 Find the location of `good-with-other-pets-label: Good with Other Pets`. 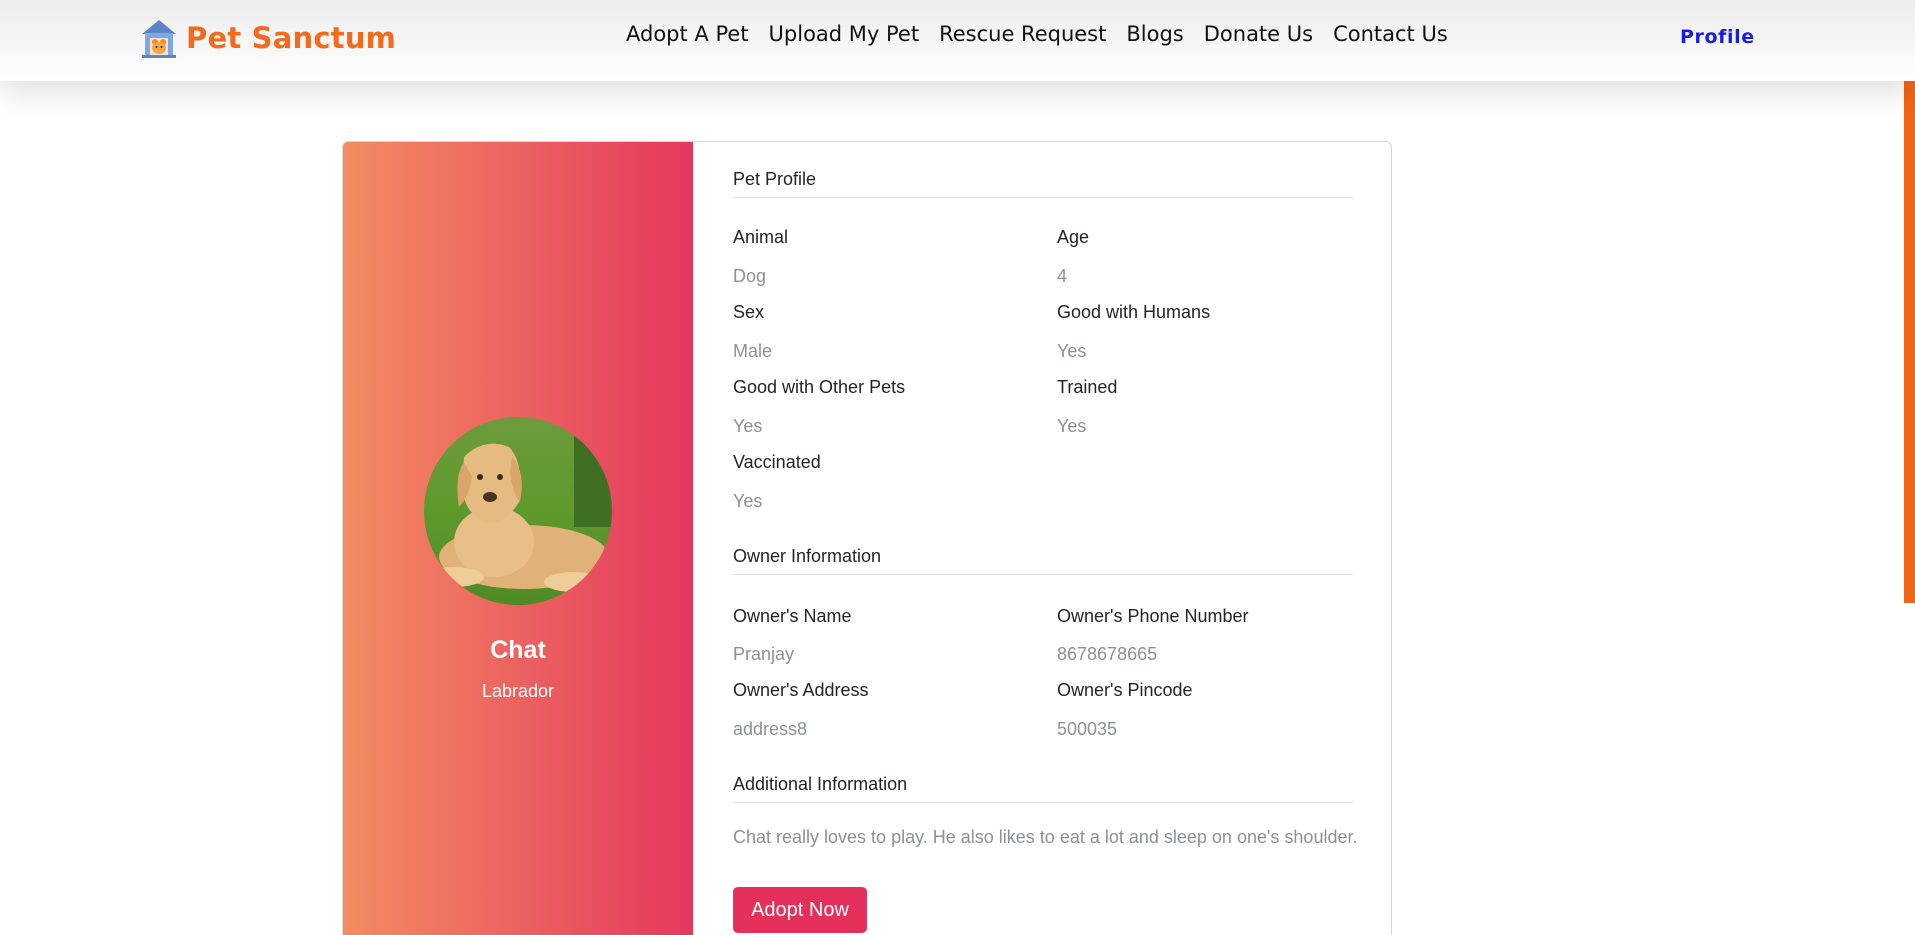

good-with-other-pets-label: Good with Other Pets is located at coordinates (819, 387).